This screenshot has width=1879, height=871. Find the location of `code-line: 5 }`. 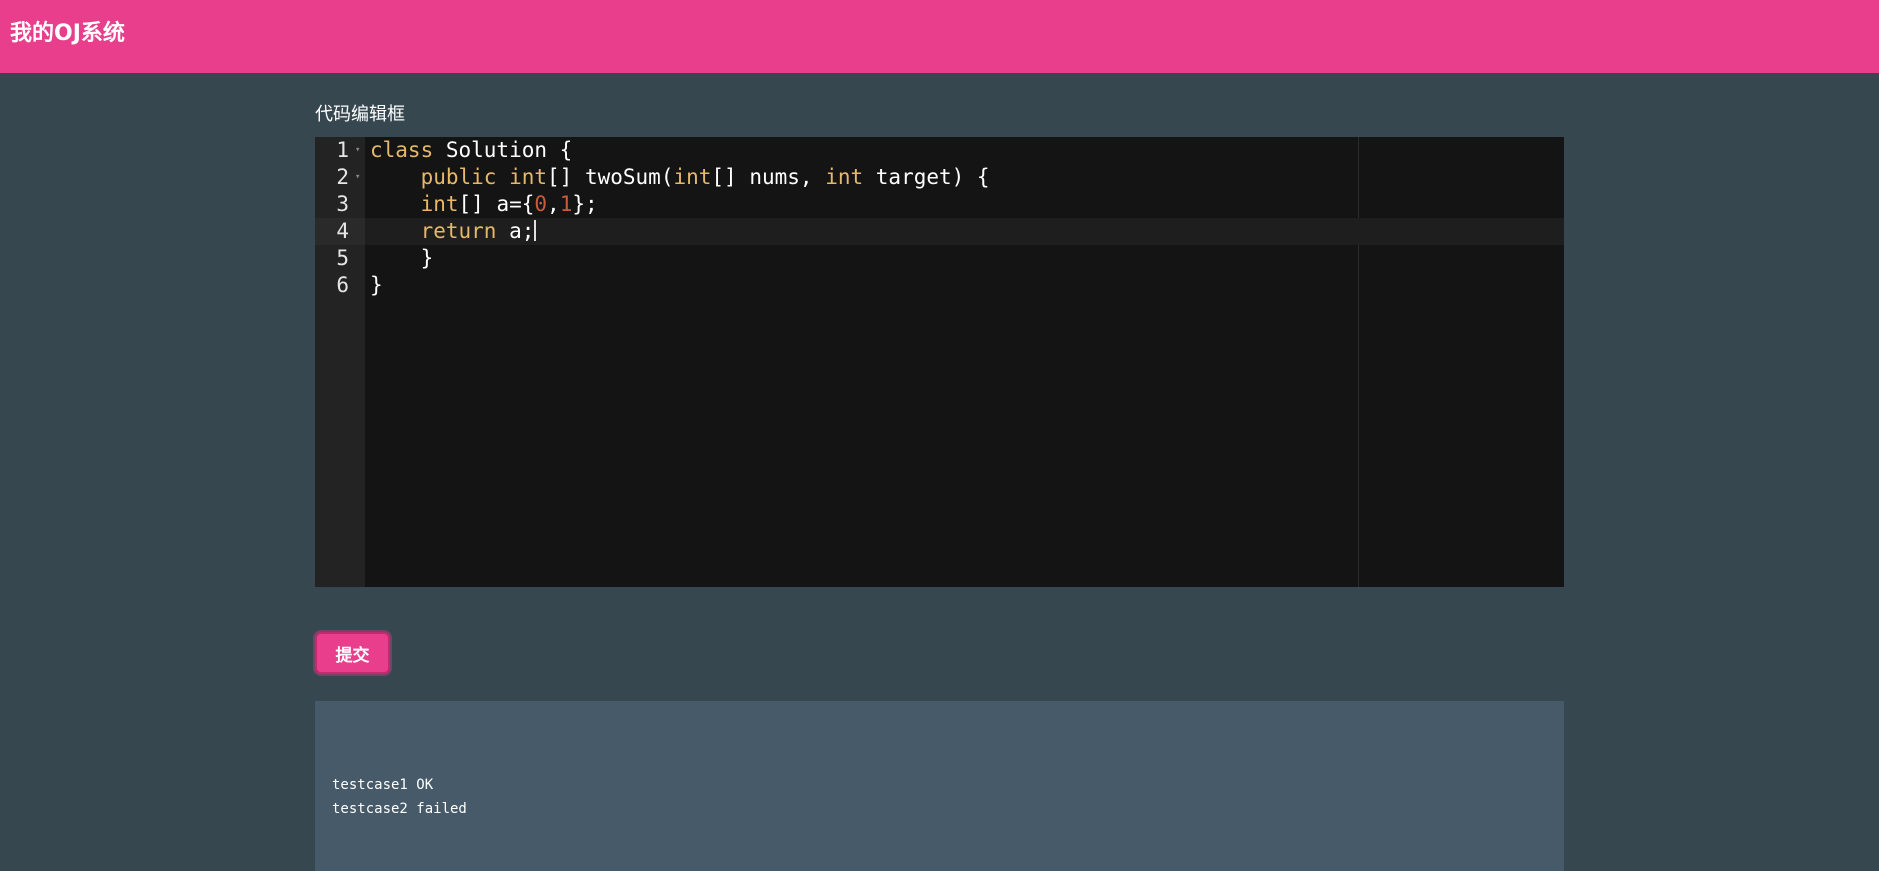

code-line: 5 } is located at coordinates (939, 258).